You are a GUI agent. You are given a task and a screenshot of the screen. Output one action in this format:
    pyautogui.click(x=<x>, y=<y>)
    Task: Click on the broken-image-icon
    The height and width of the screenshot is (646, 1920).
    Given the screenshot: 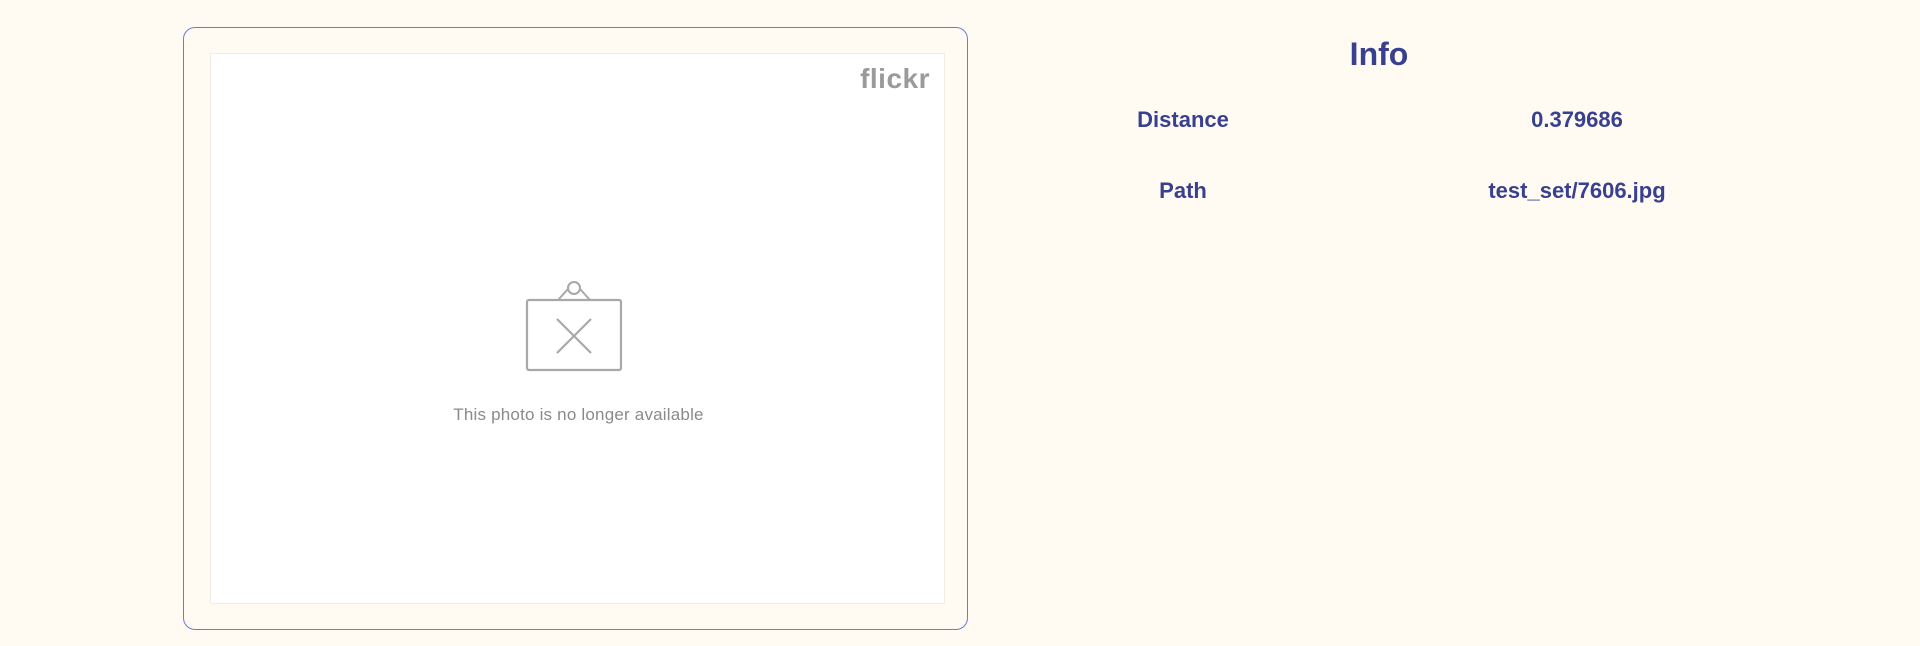 What is the action you would take?
    pyautogui.click(x=574, y=326)
    